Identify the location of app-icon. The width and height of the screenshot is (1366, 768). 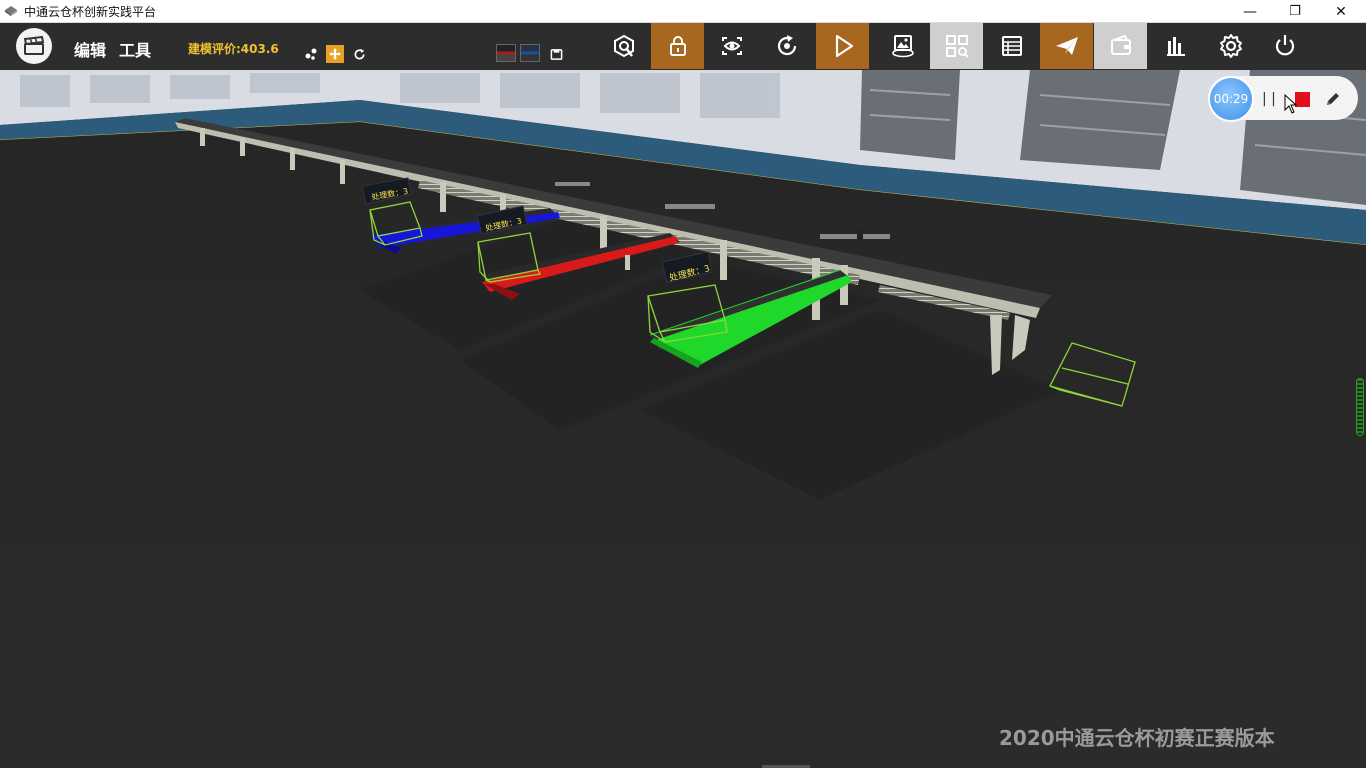
(11, 11).